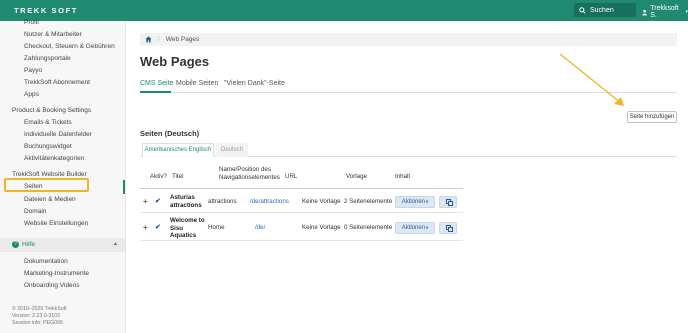  Describe the element at coordinates (408, 150) in the screenshot. I see `language-tabs: Amerikanisches Englisch Deutsch` at that location.